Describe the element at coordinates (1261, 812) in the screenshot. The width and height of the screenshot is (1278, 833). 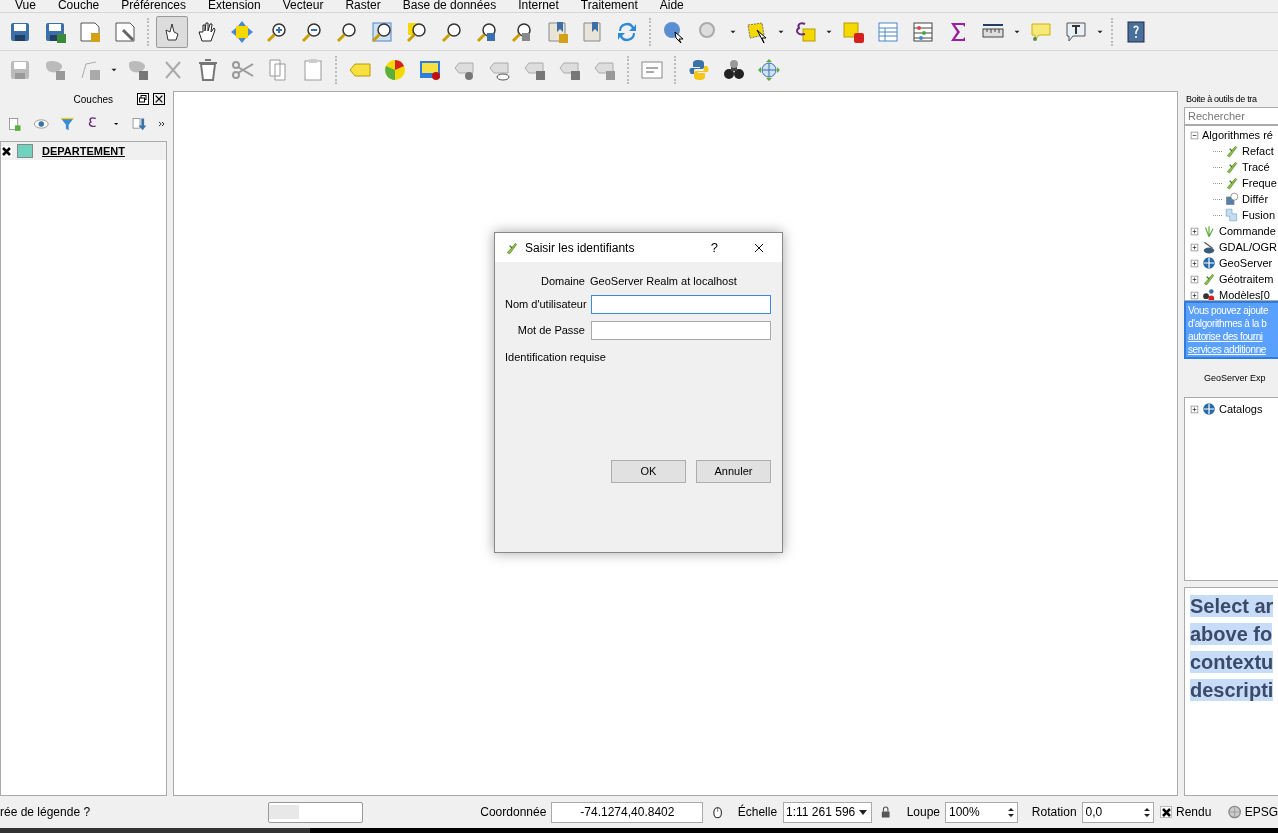
I see `crs-button: EPSG` at that location.